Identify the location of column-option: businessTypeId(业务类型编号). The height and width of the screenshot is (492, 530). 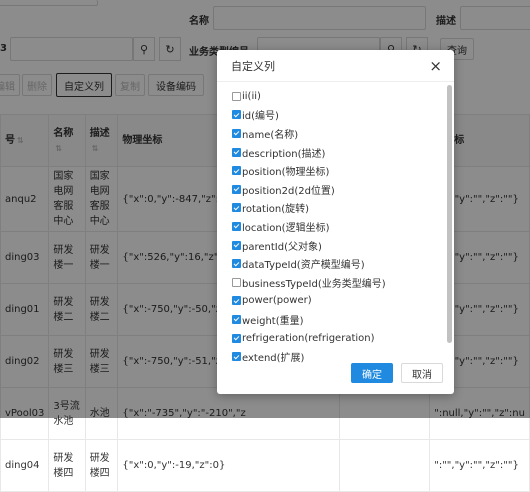
(336, 282).